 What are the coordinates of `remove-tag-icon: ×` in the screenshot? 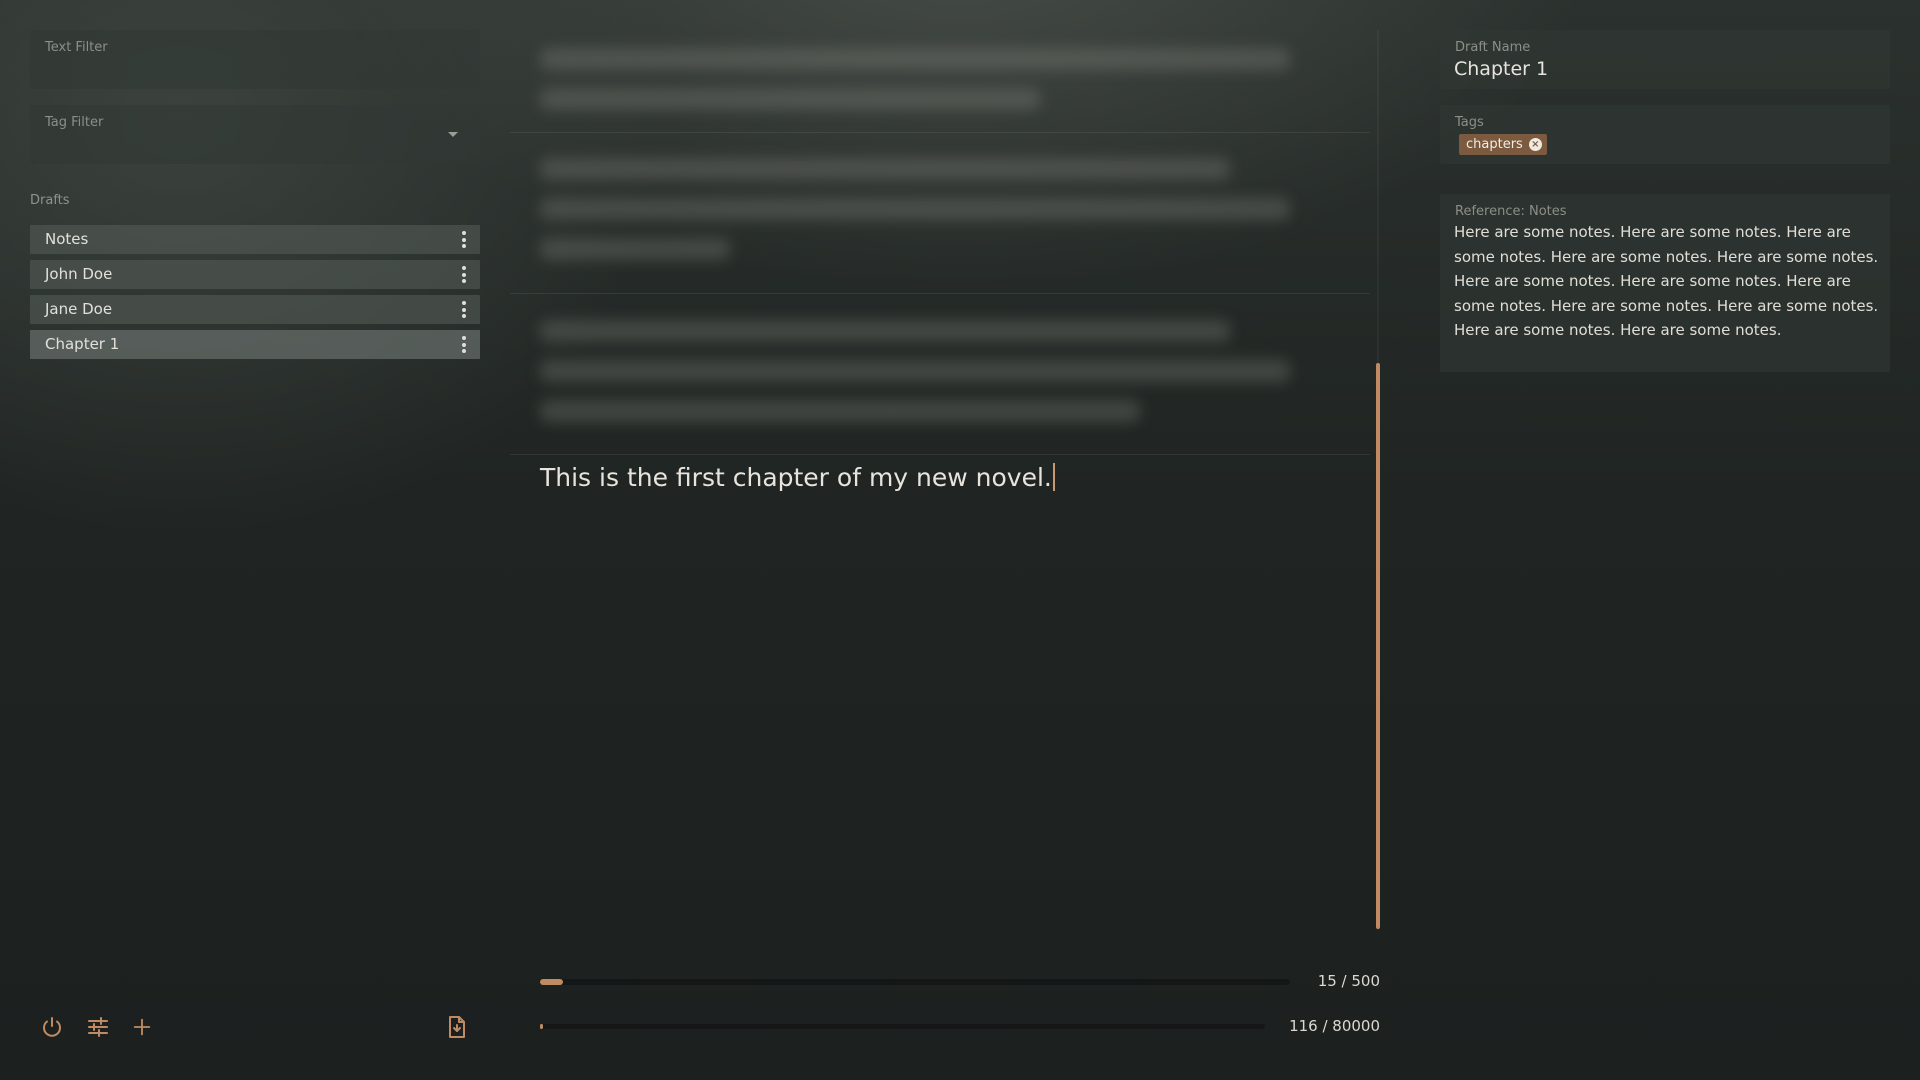 It's located at (1535, 144).